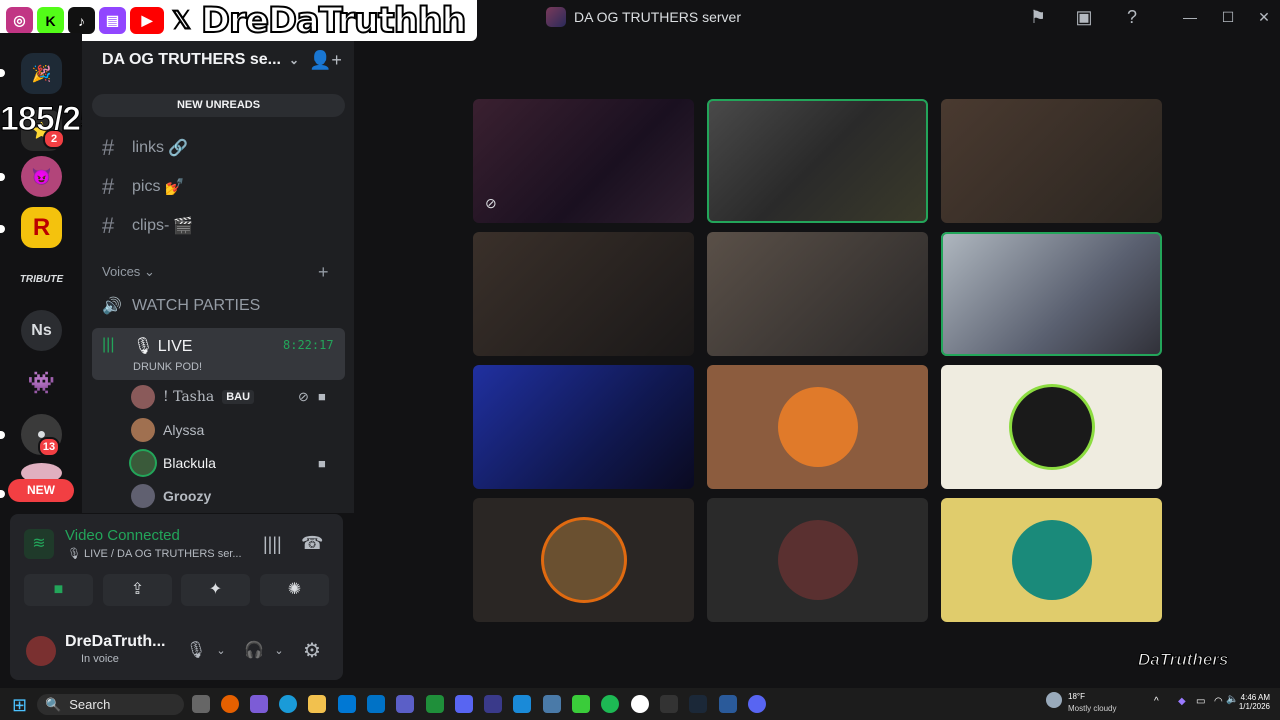 The width and height of the screenshot is (1280, 720). I want to click on server-icon-3: 😈, so click(41, 176).